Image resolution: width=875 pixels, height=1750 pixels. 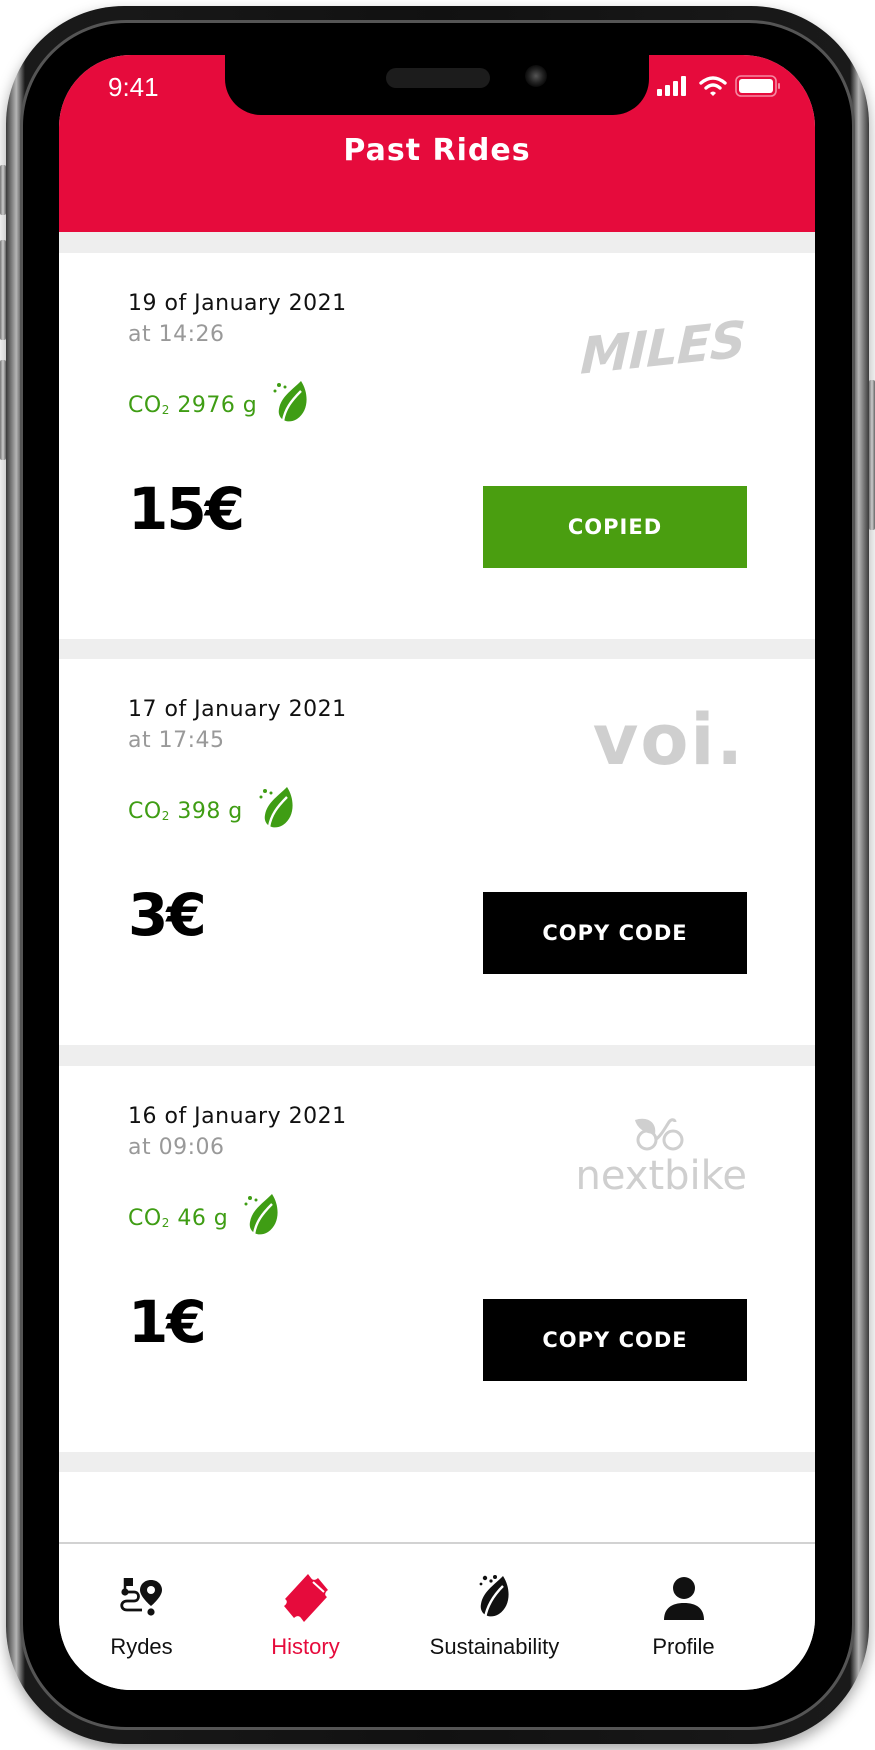 I want to click on speaker-grille, so click(x=438, y=78).